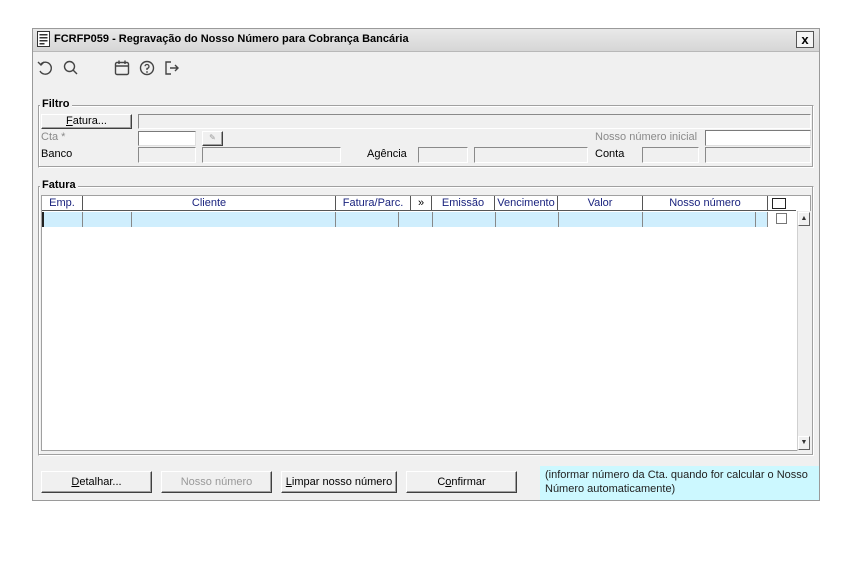 The image size is (867, 575). What do you see at coordinates (646, 137) in the screenshot?
I see `nosso-numero-inicial-label: Nosso número inicial` at bounding box center [646, 137].